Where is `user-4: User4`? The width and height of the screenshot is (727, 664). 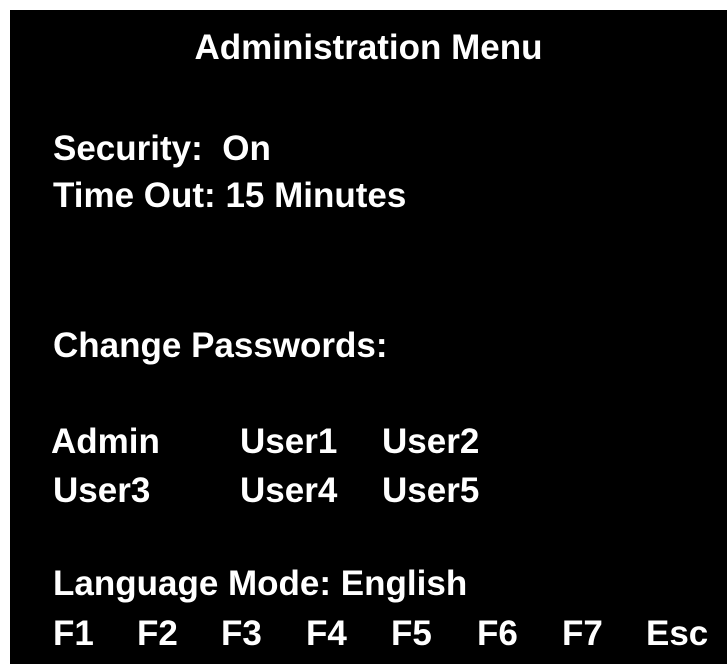 user-4: User4 is located at coordinates (288, 490).